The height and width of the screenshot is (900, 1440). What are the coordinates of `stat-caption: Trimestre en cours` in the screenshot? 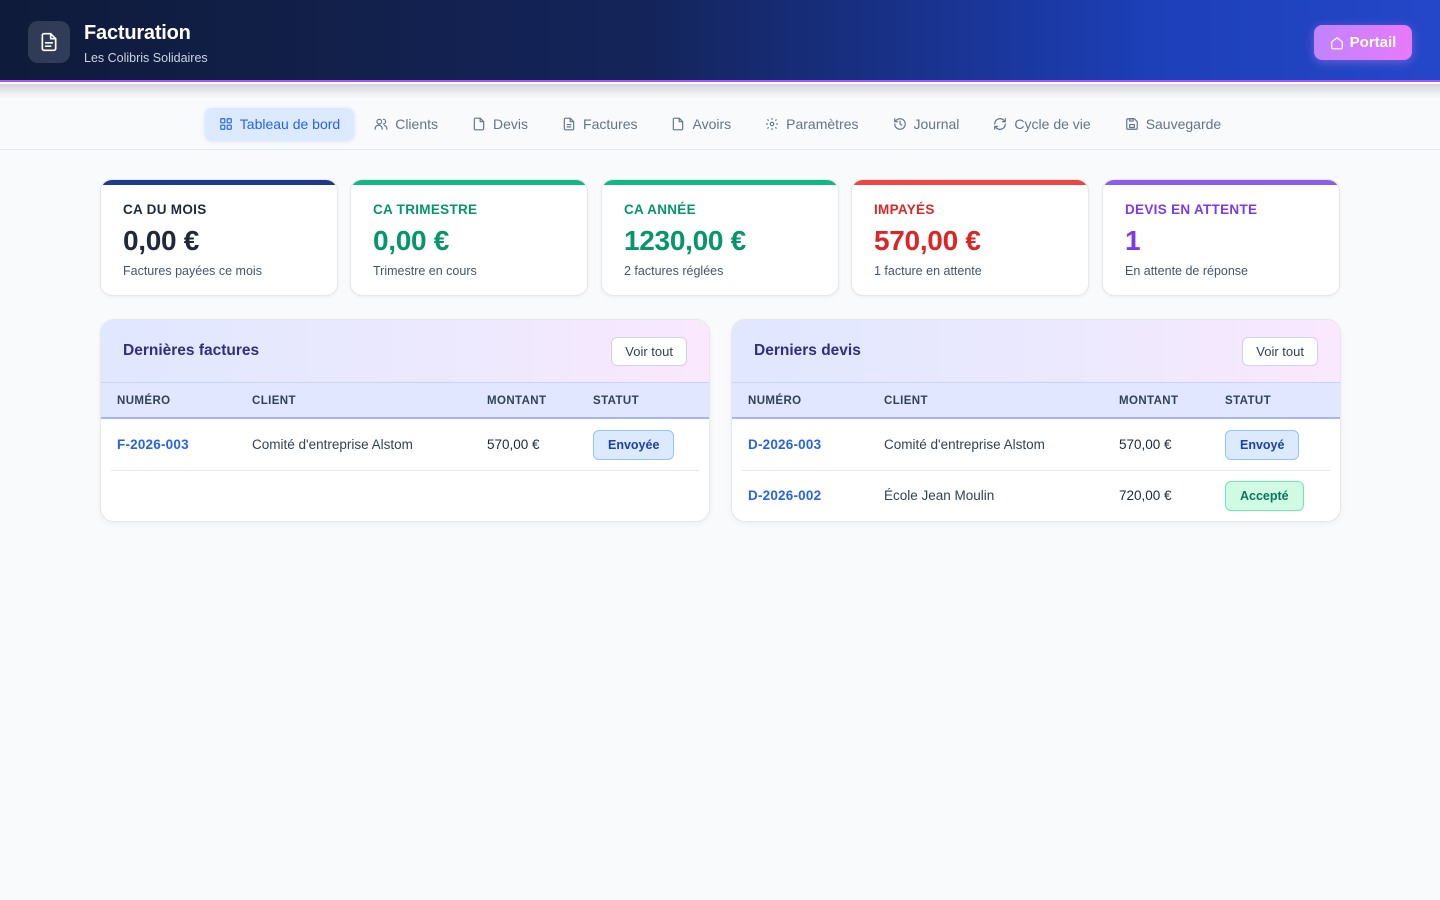 It's located at (425, 271).